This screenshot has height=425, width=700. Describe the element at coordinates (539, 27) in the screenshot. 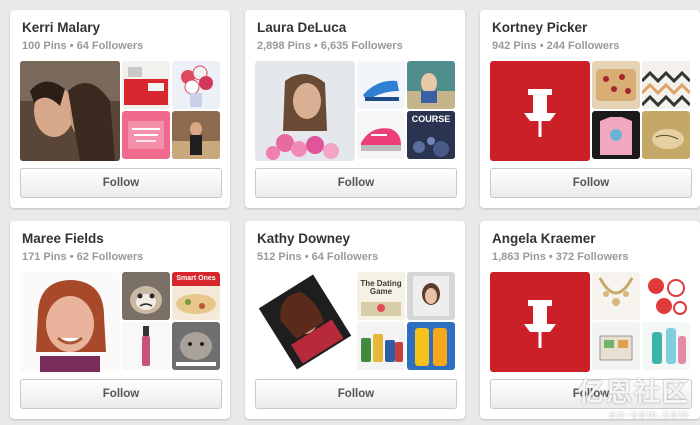

I see `profile-name: Kortney Picker` at that location.